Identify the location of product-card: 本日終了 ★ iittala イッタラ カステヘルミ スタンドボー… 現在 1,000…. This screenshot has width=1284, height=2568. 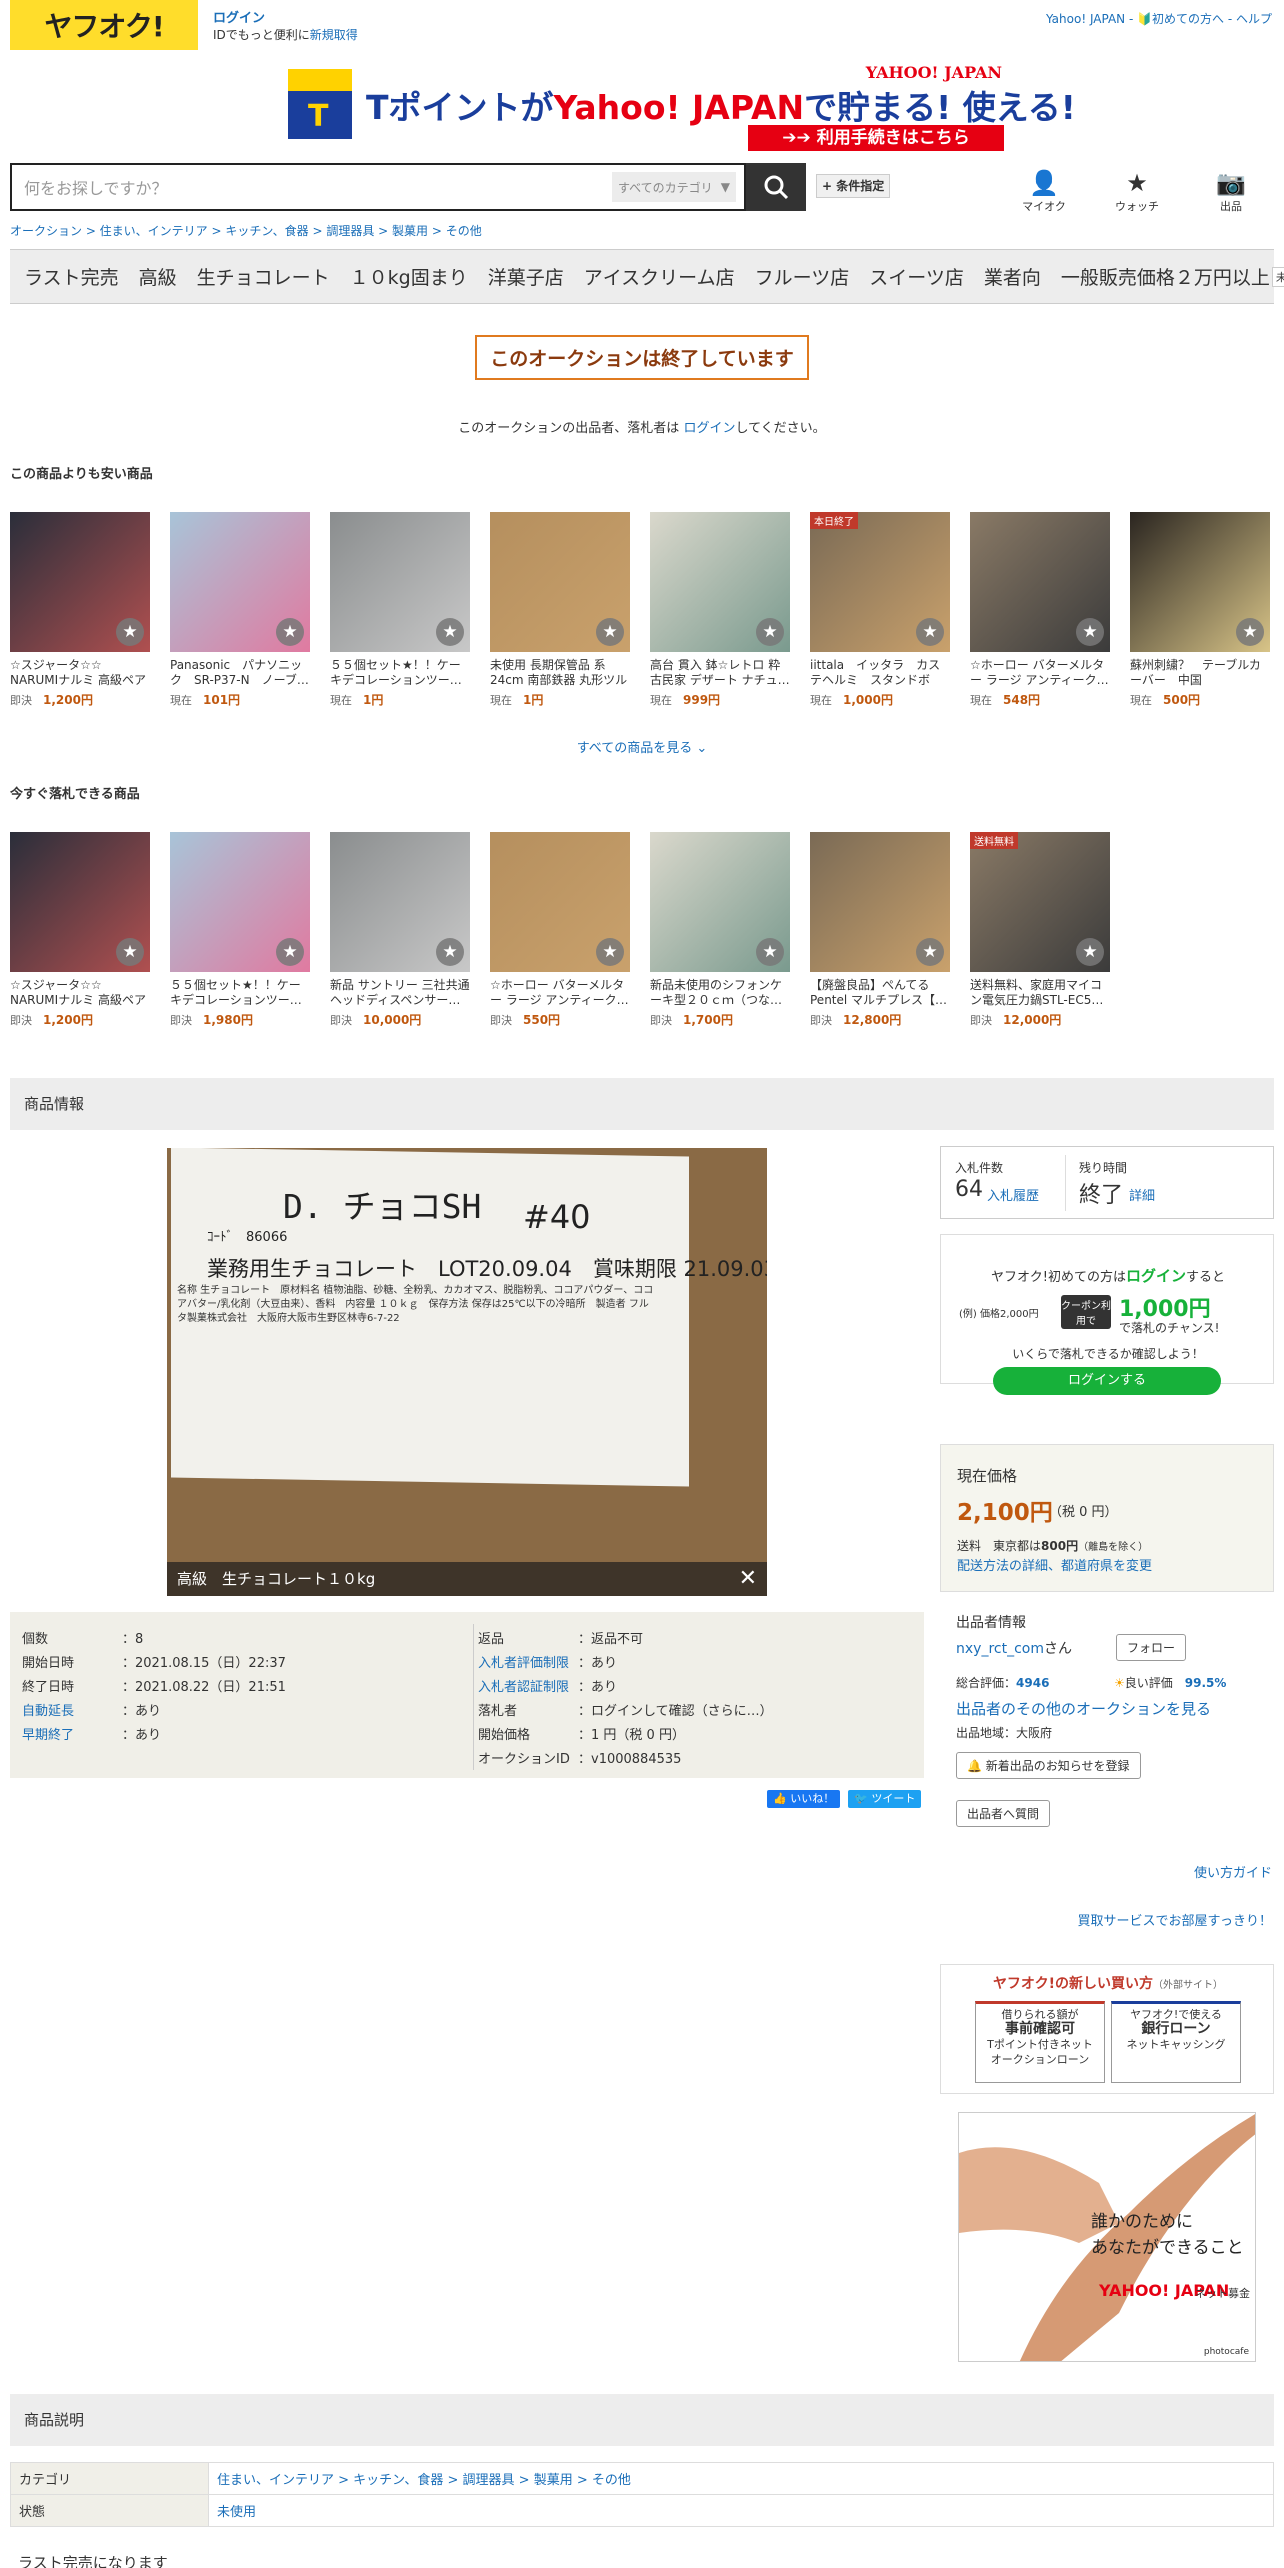
(880, 610).